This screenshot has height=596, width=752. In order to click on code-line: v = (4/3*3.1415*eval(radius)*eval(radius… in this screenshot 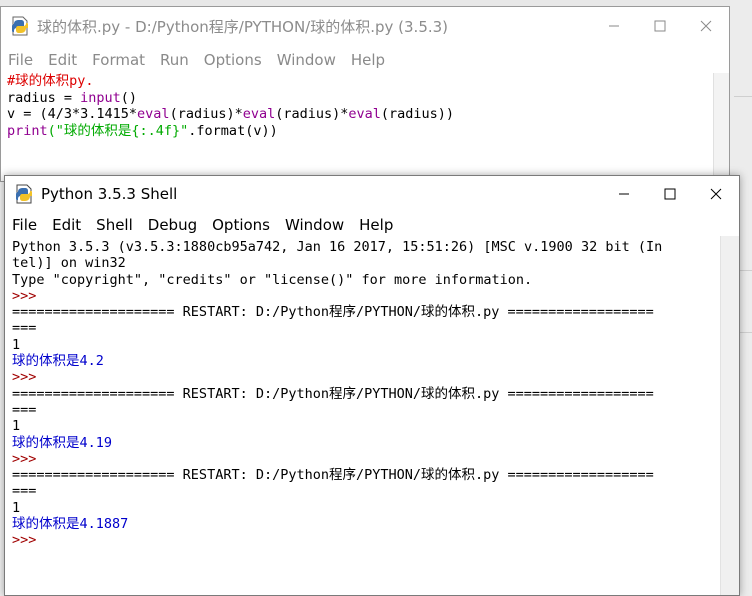, I will do `click(360, 114)`.